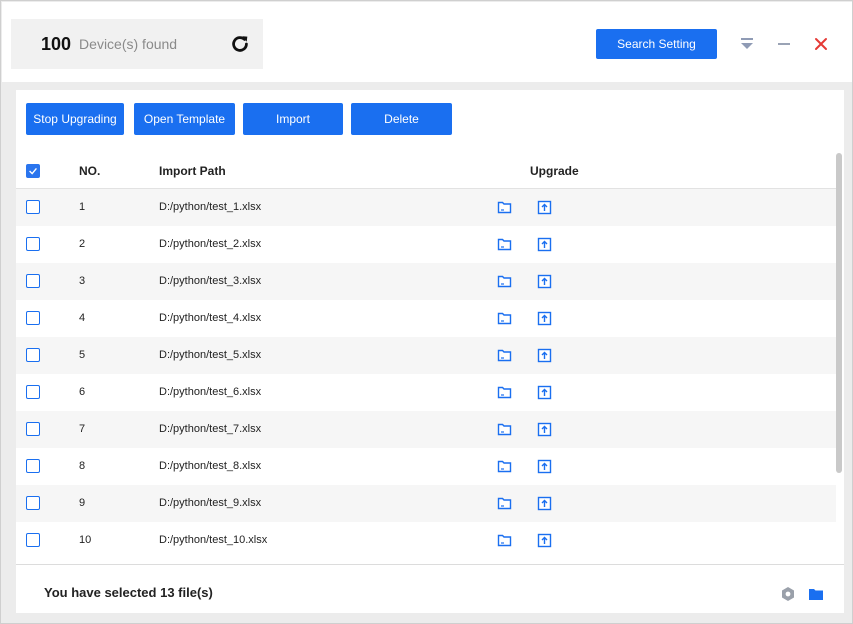 This screenshot has height=624, width=853. What do you see at coordinates (82, 466) in the screenshot?
I see `row-number: 8` at bounding box center [82, 466].